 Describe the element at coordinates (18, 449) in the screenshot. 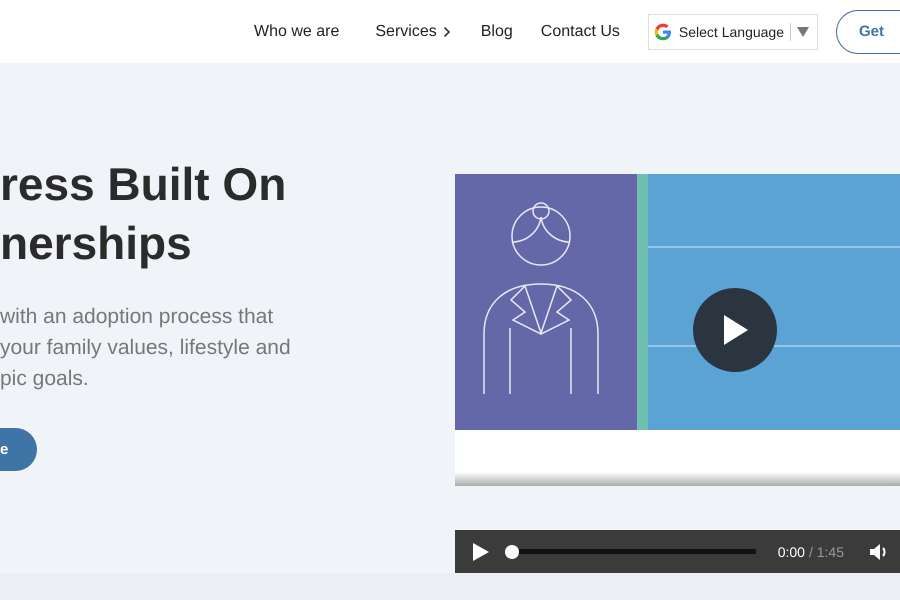

I see `hero-button: e` at that location.